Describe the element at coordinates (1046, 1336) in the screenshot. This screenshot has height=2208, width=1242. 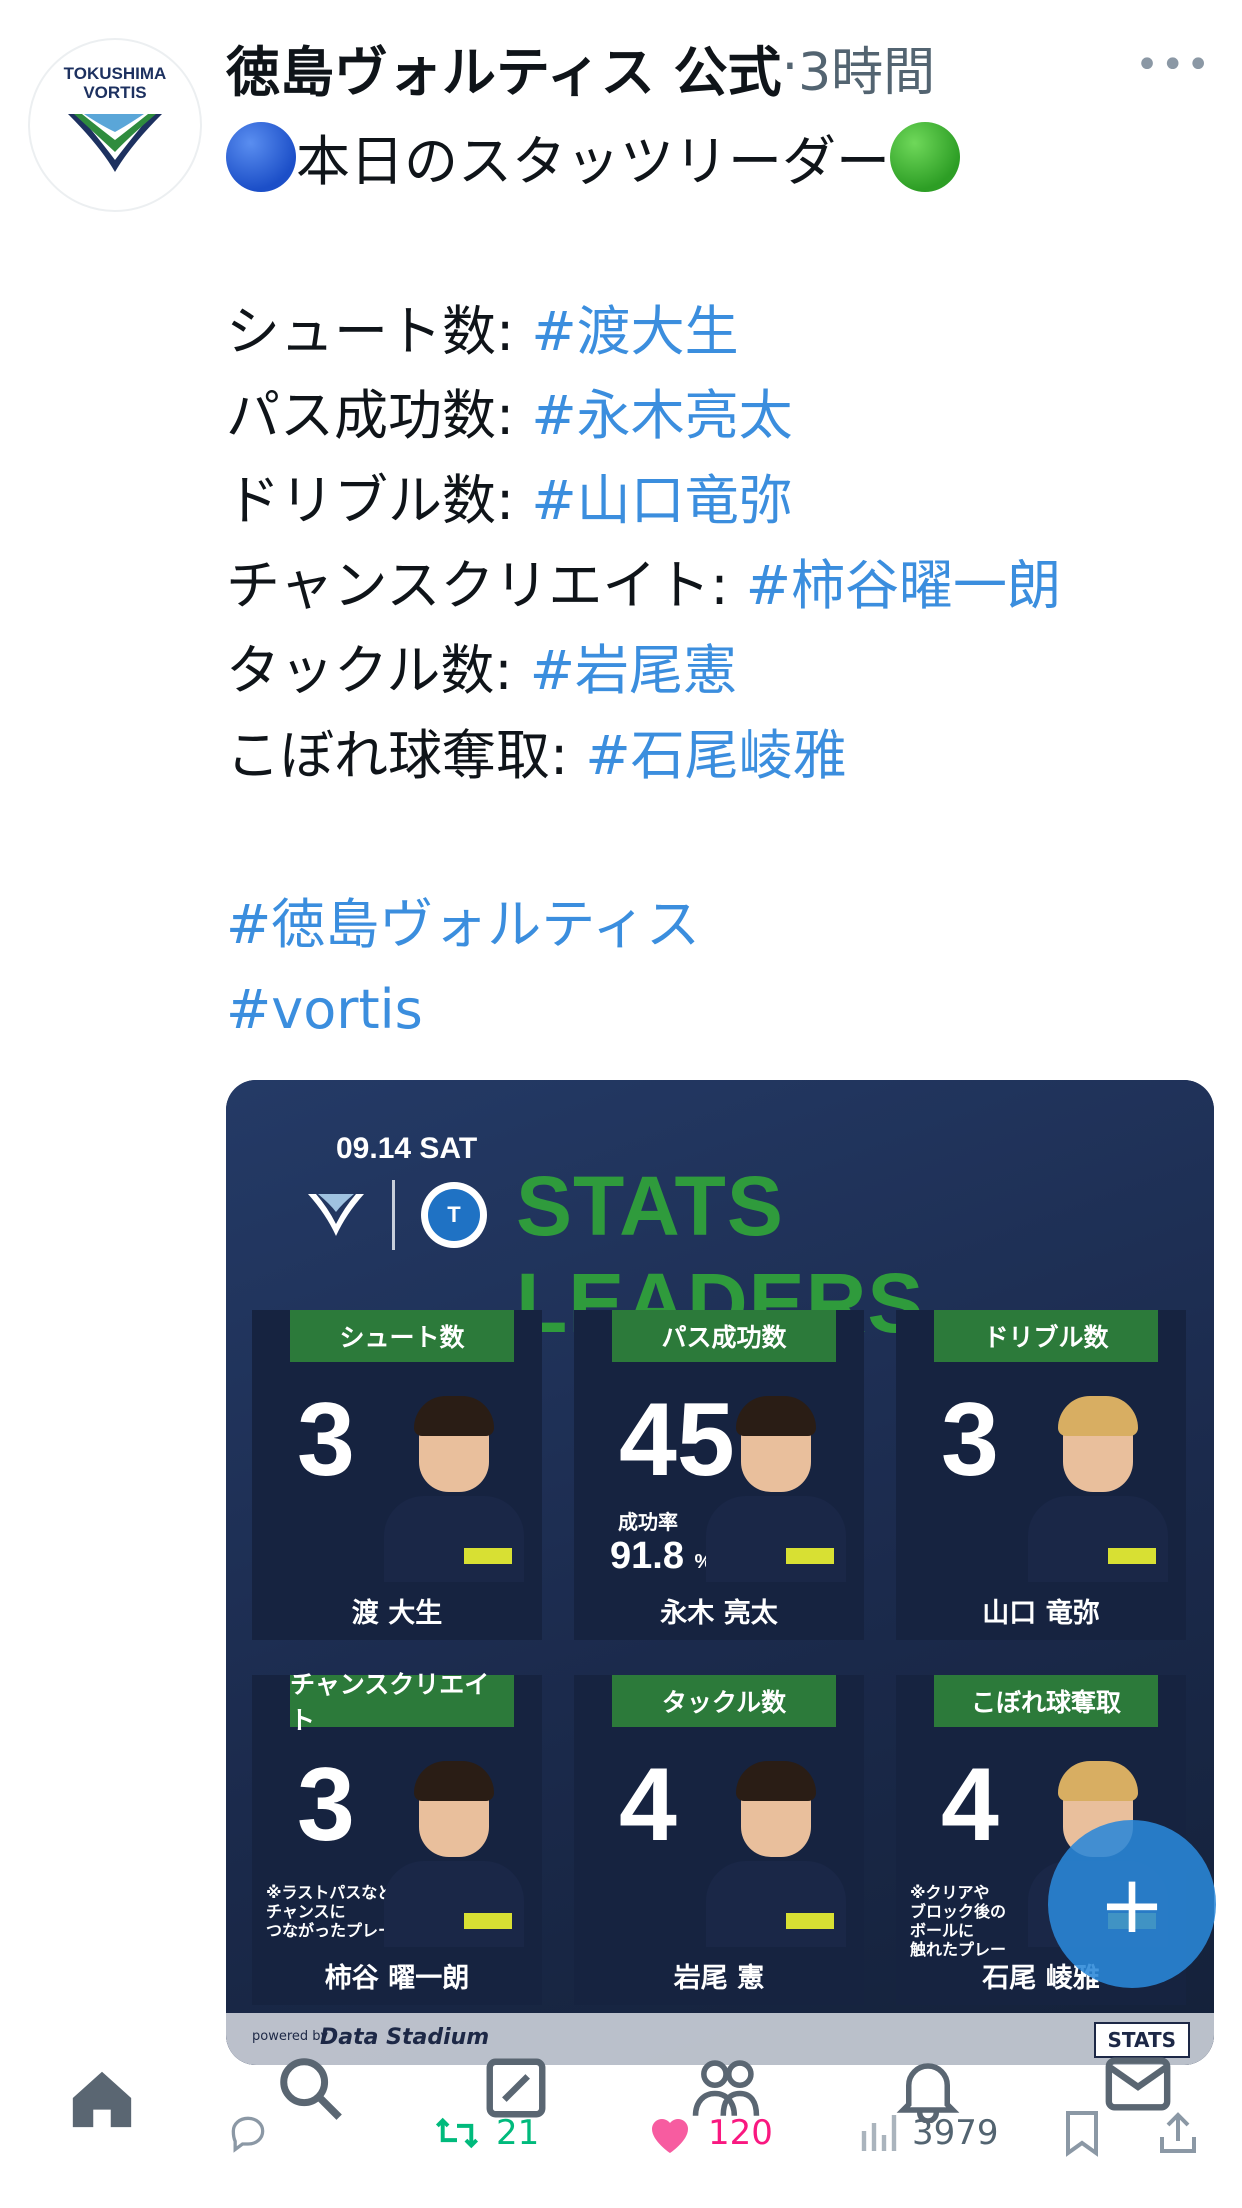
I see `stat-label: ドリブル数` at that location.